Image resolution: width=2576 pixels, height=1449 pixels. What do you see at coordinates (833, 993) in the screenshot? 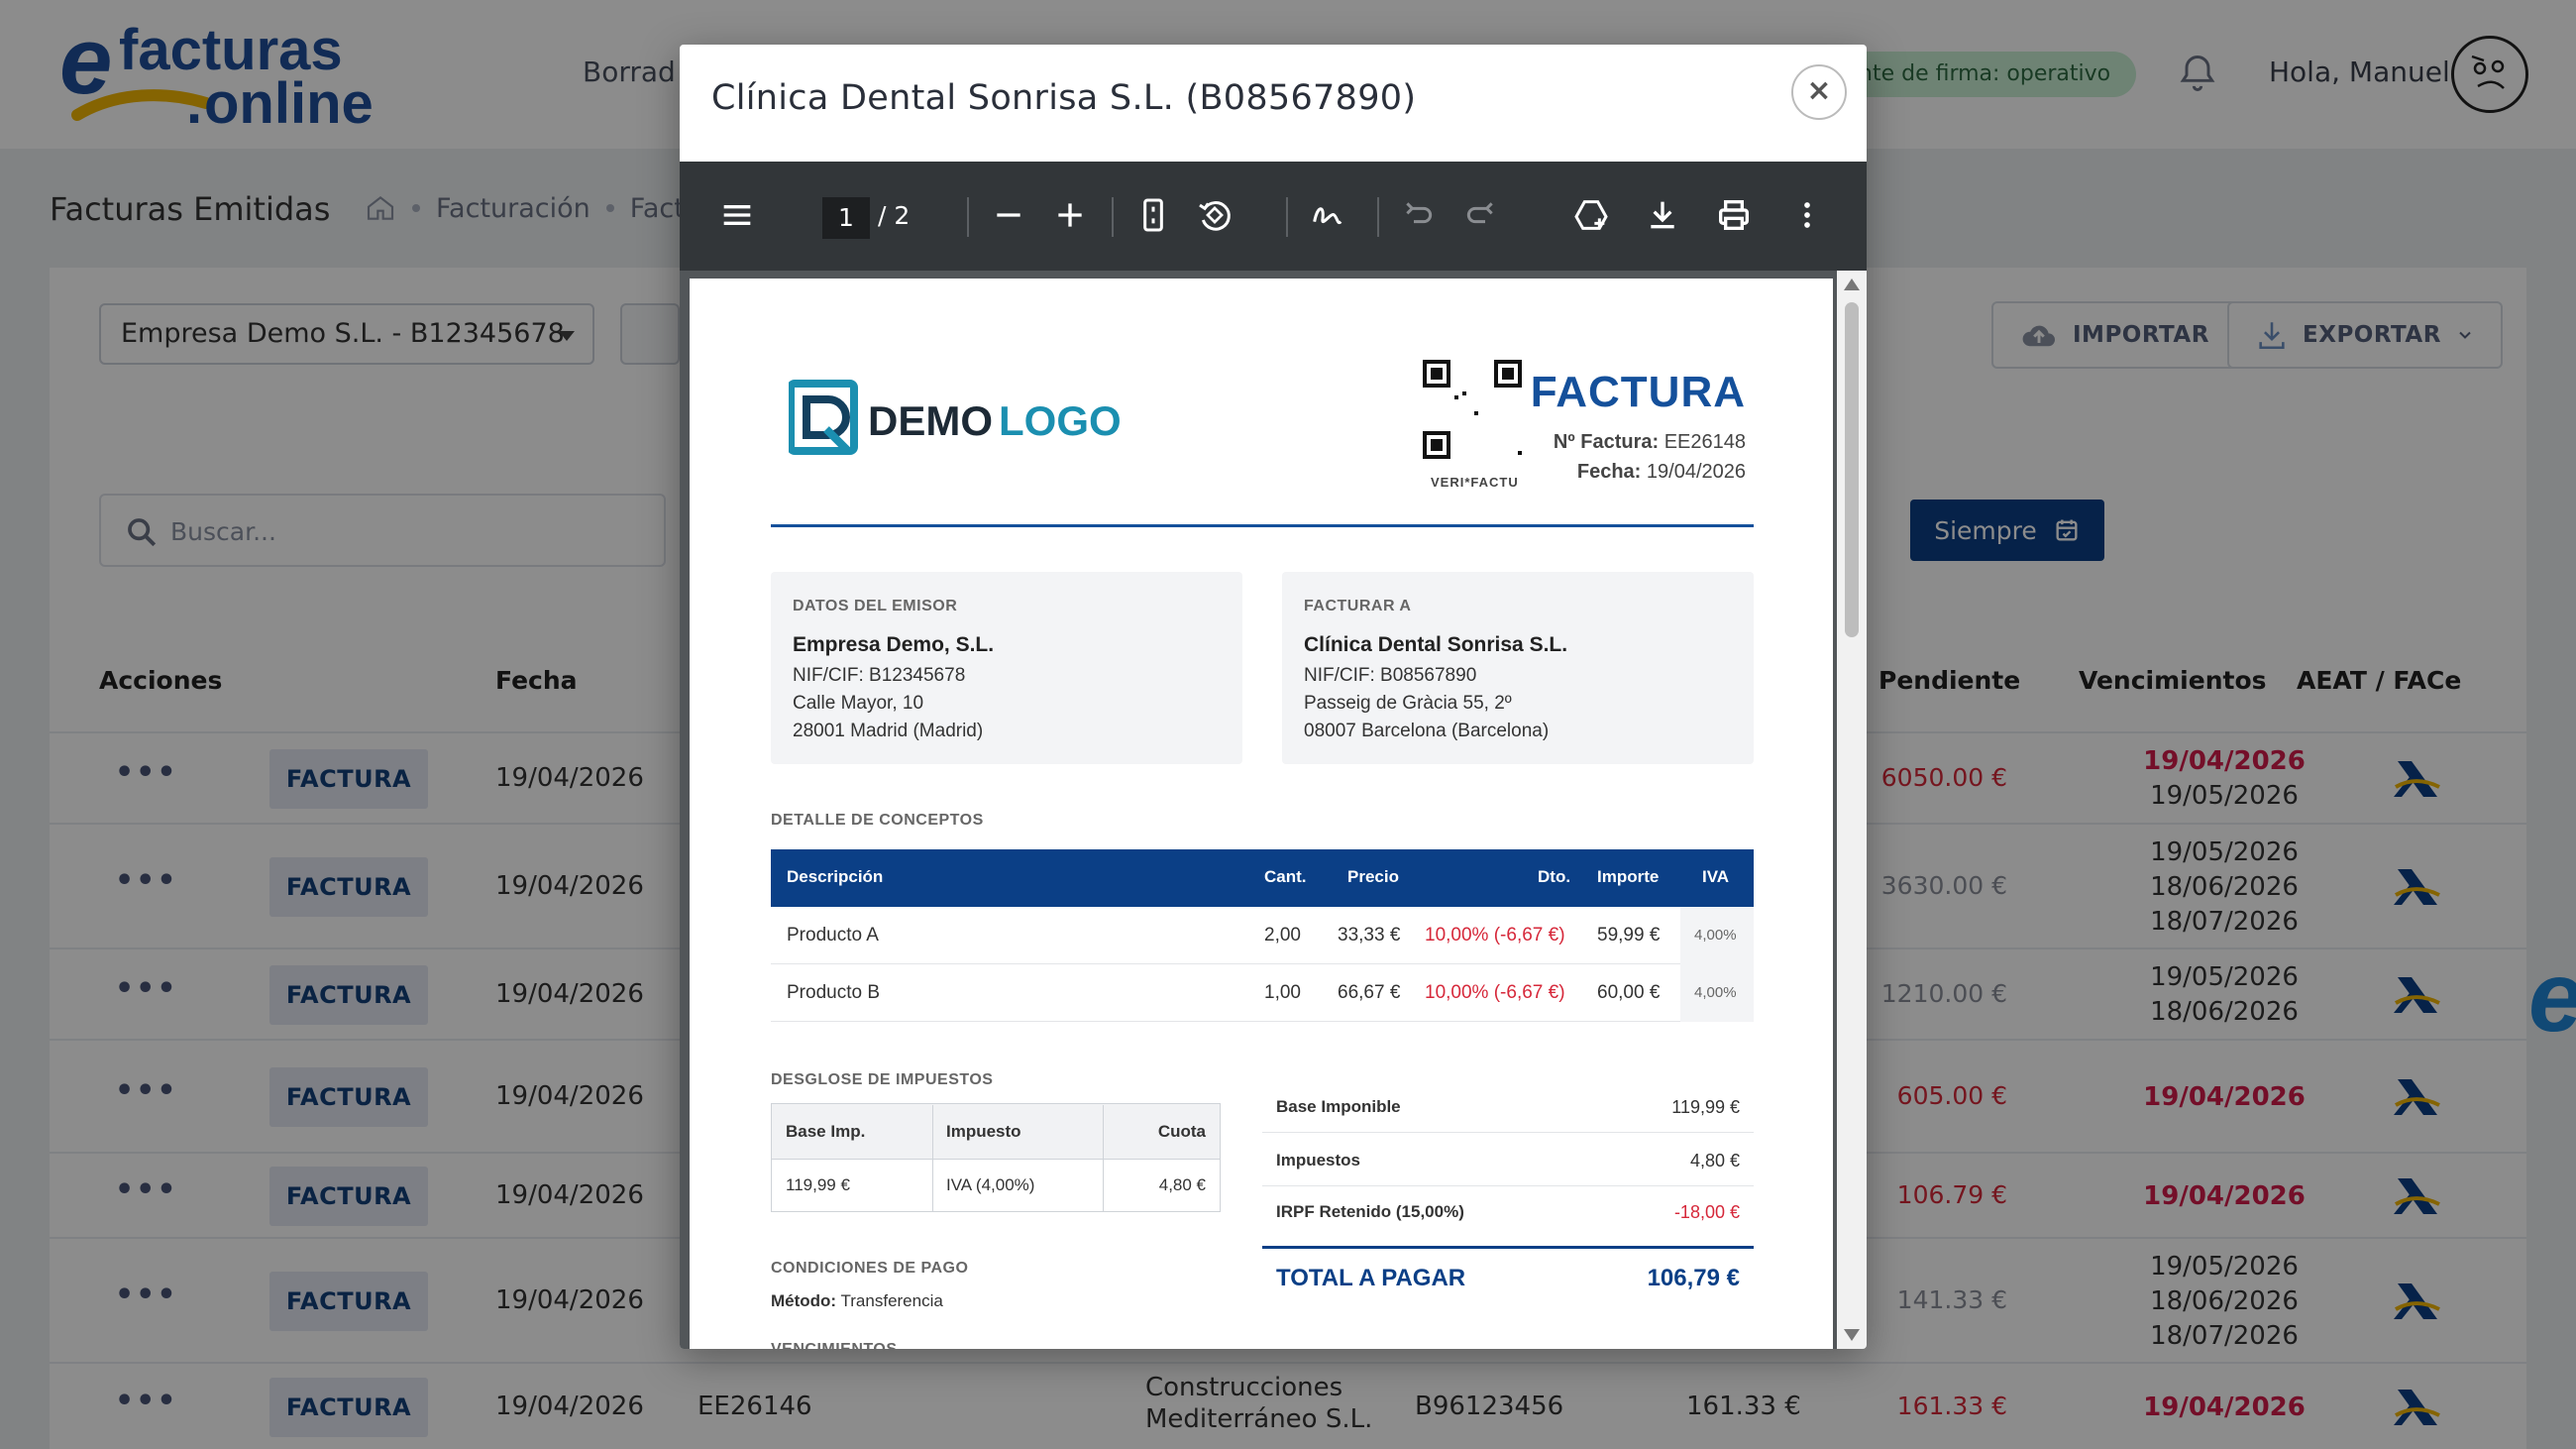
I see `line-description: Producto B` at bounding box center [833, 993].